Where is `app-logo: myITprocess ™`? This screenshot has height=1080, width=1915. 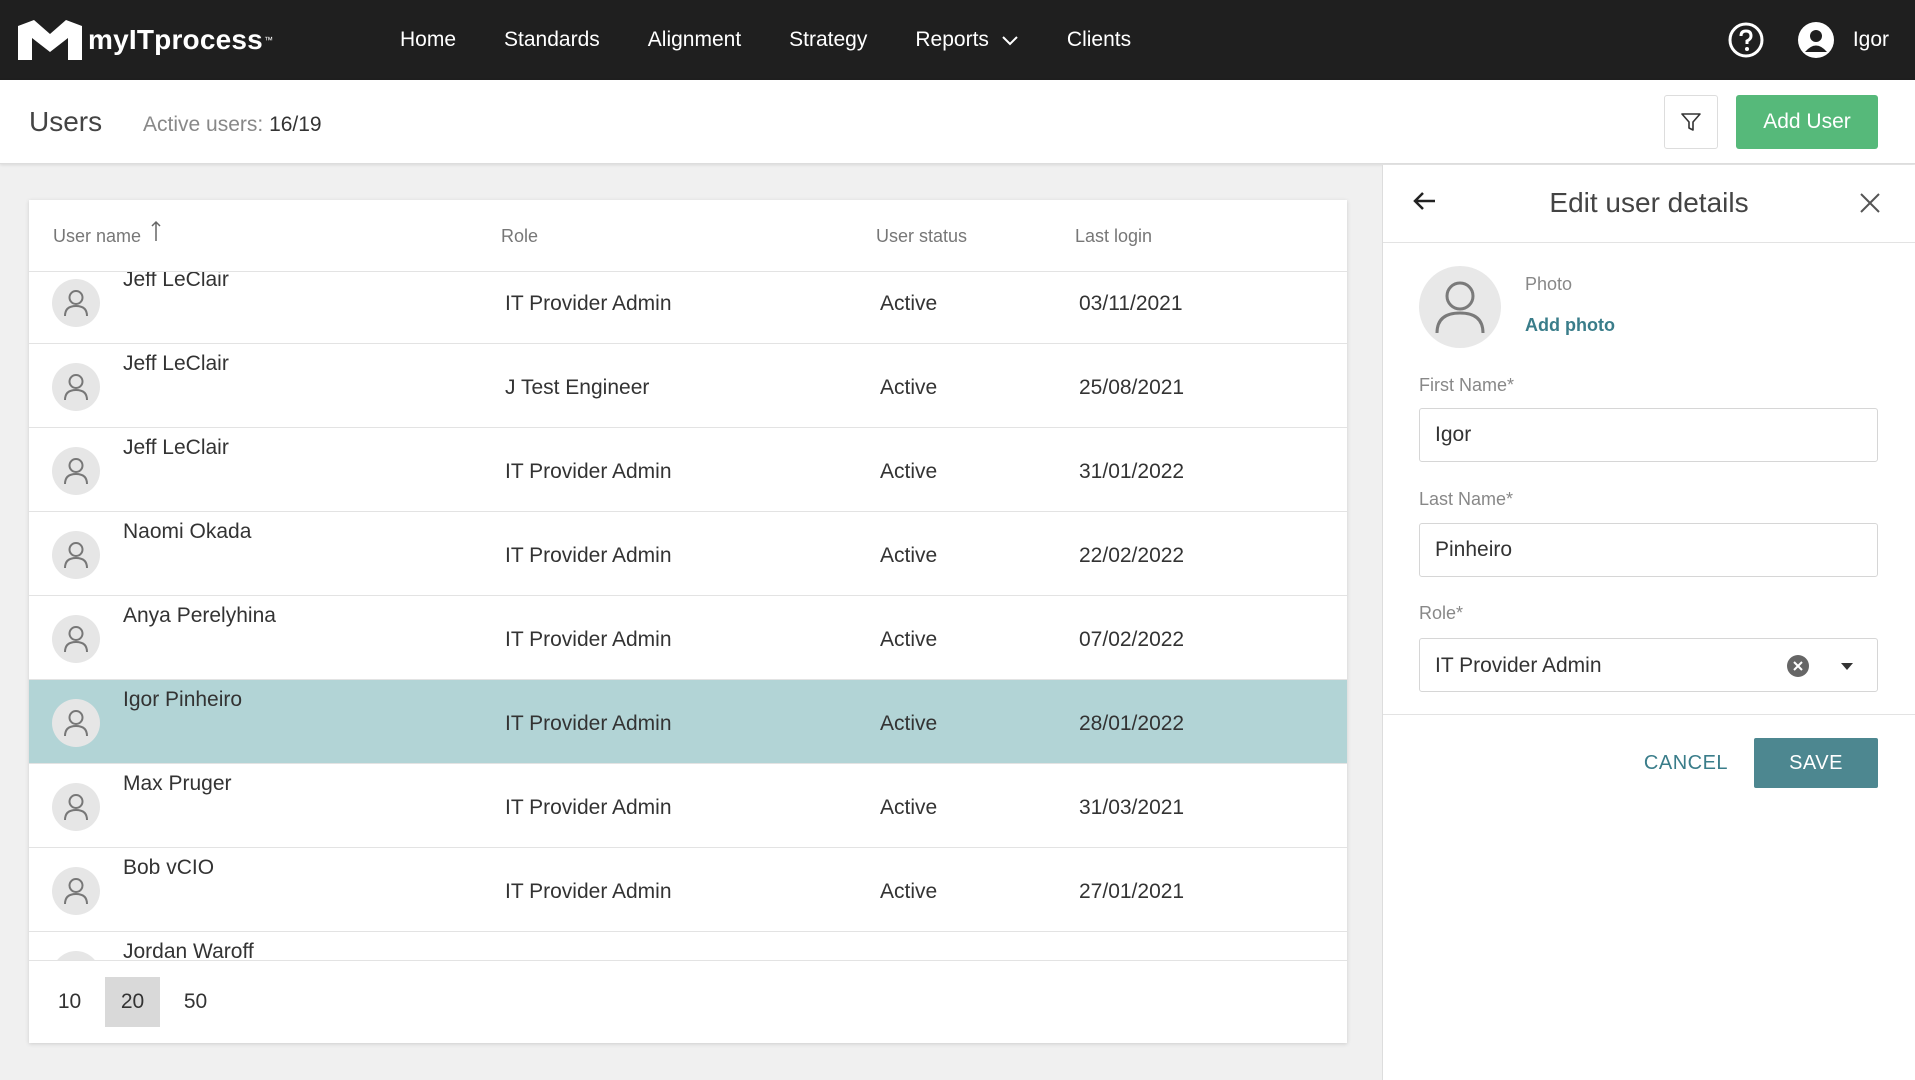
app-logo: myITprocess ™ is located at coordinates (196, 40).